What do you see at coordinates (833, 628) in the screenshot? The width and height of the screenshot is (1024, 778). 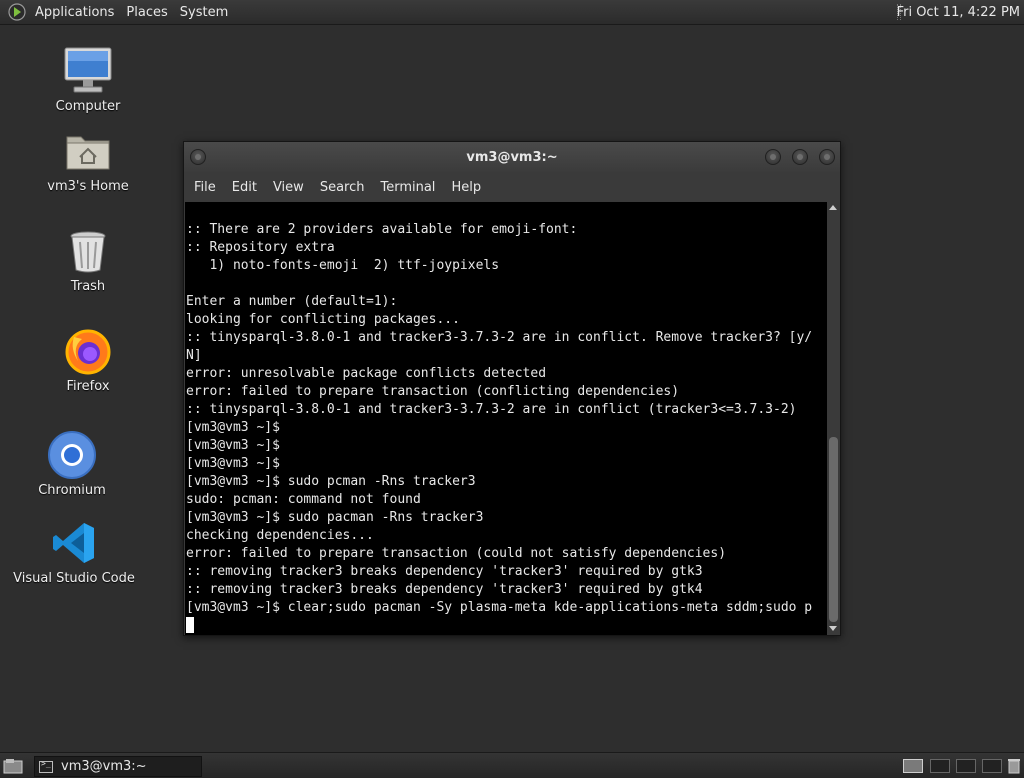 I see `scroll-down-arrow-icon` at bounding box center [833, 628].